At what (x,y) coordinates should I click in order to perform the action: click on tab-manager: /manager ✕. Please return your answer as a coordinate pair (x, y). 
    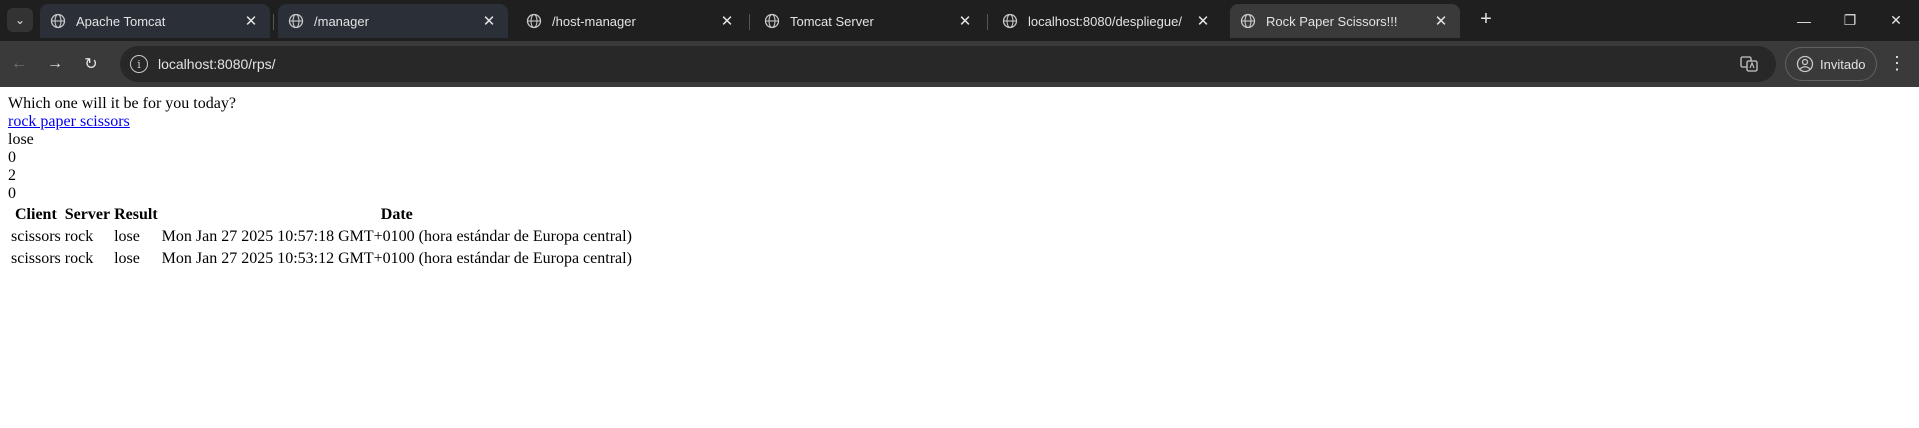
    Looking at the image, I should click on (393, 21).